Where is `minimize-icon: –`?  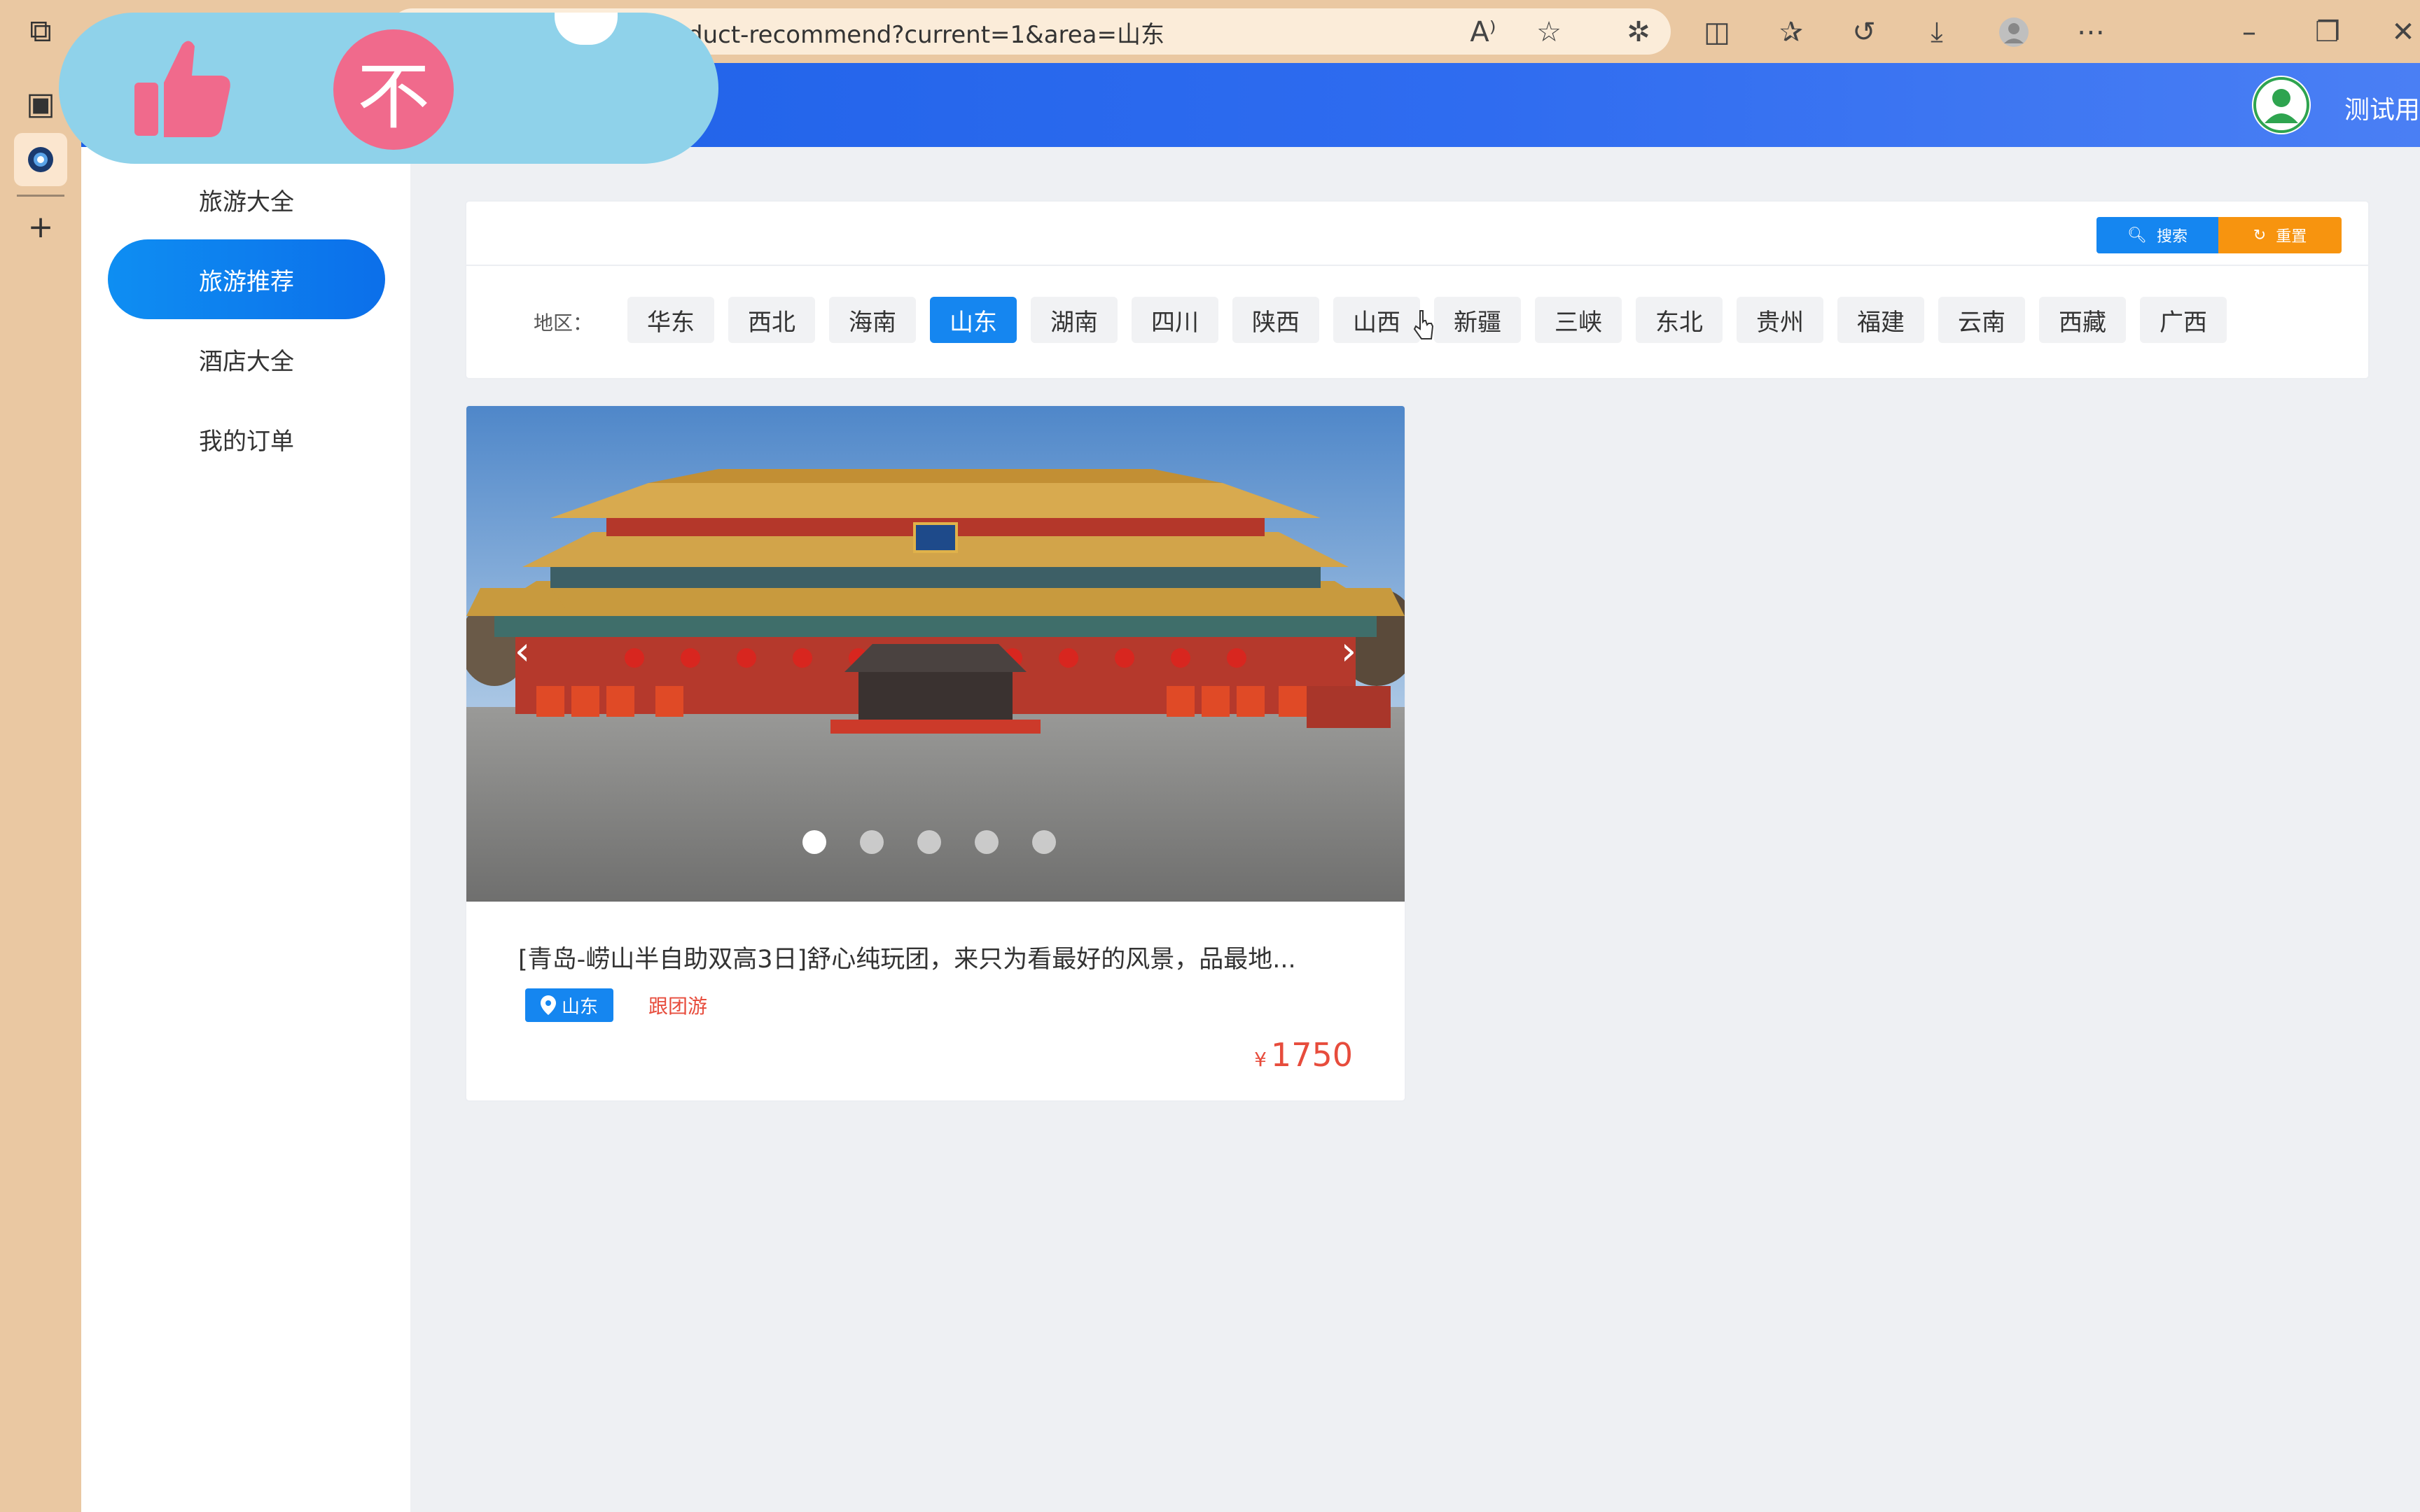 minimize-icon: – is located at coordinates (2249, 32).